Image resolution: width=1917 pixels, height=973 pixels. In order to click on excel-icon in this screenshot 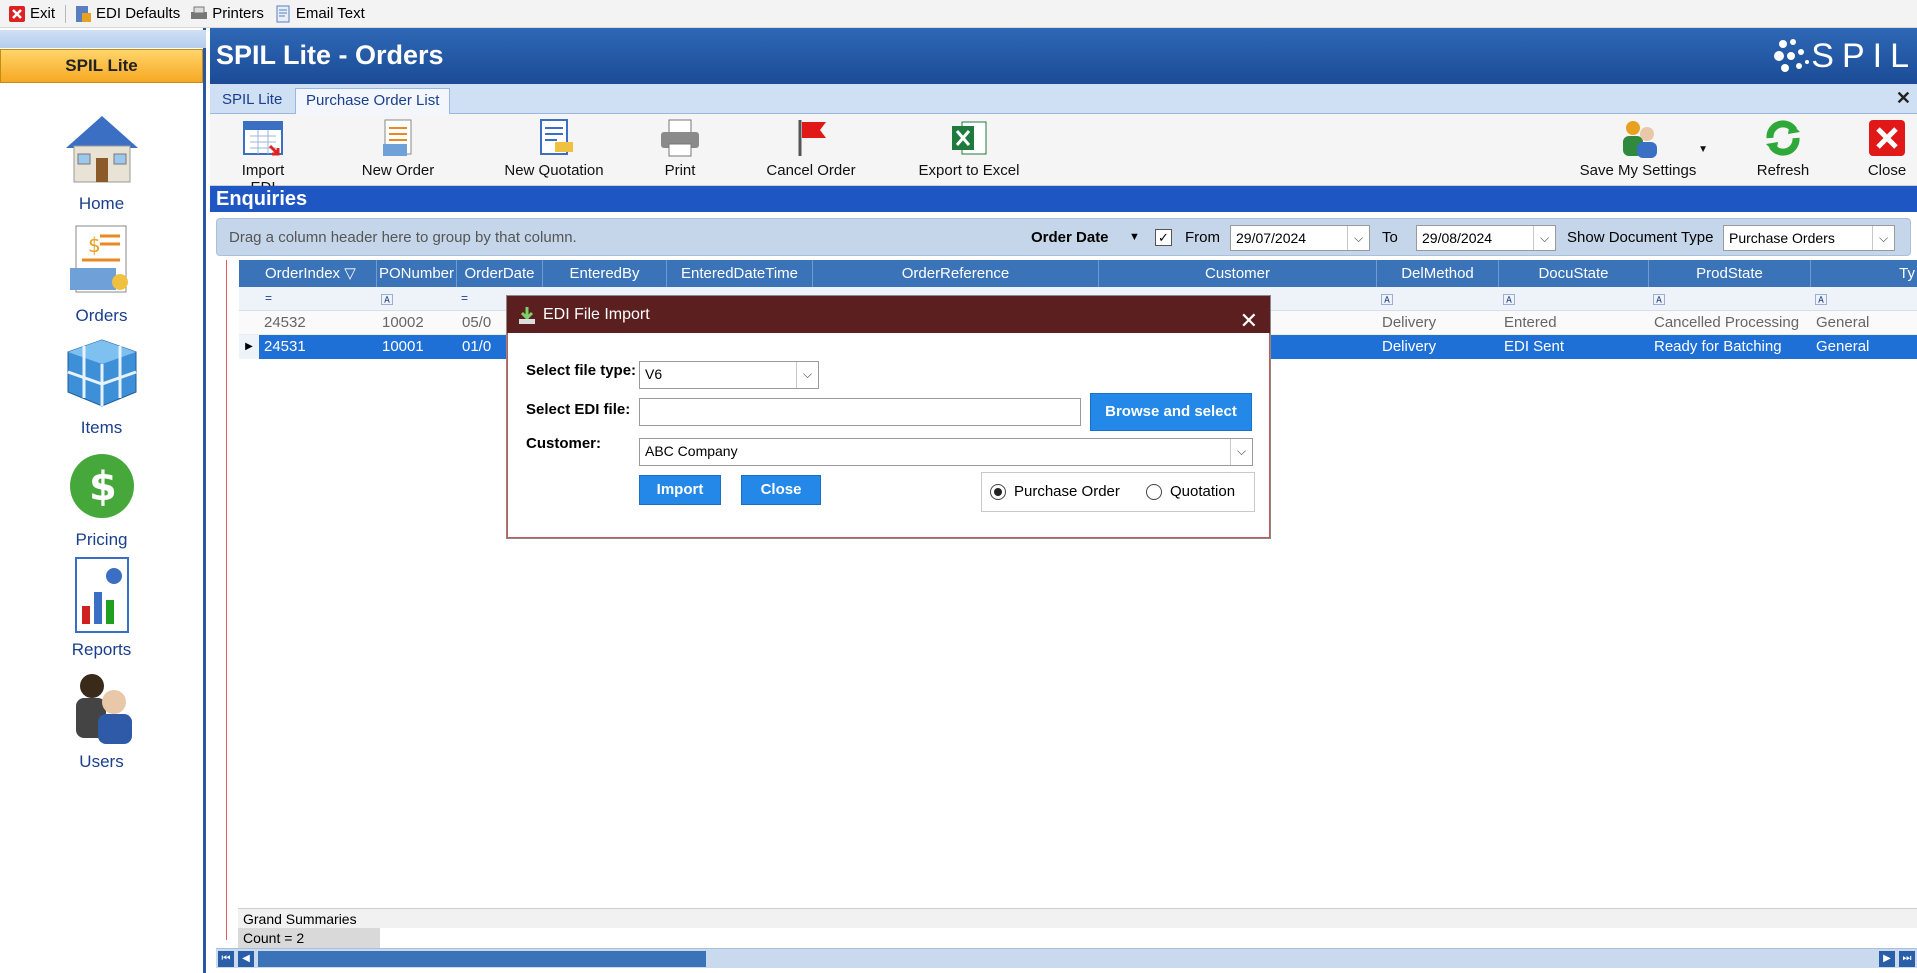, I will do `click(969, 138)`.